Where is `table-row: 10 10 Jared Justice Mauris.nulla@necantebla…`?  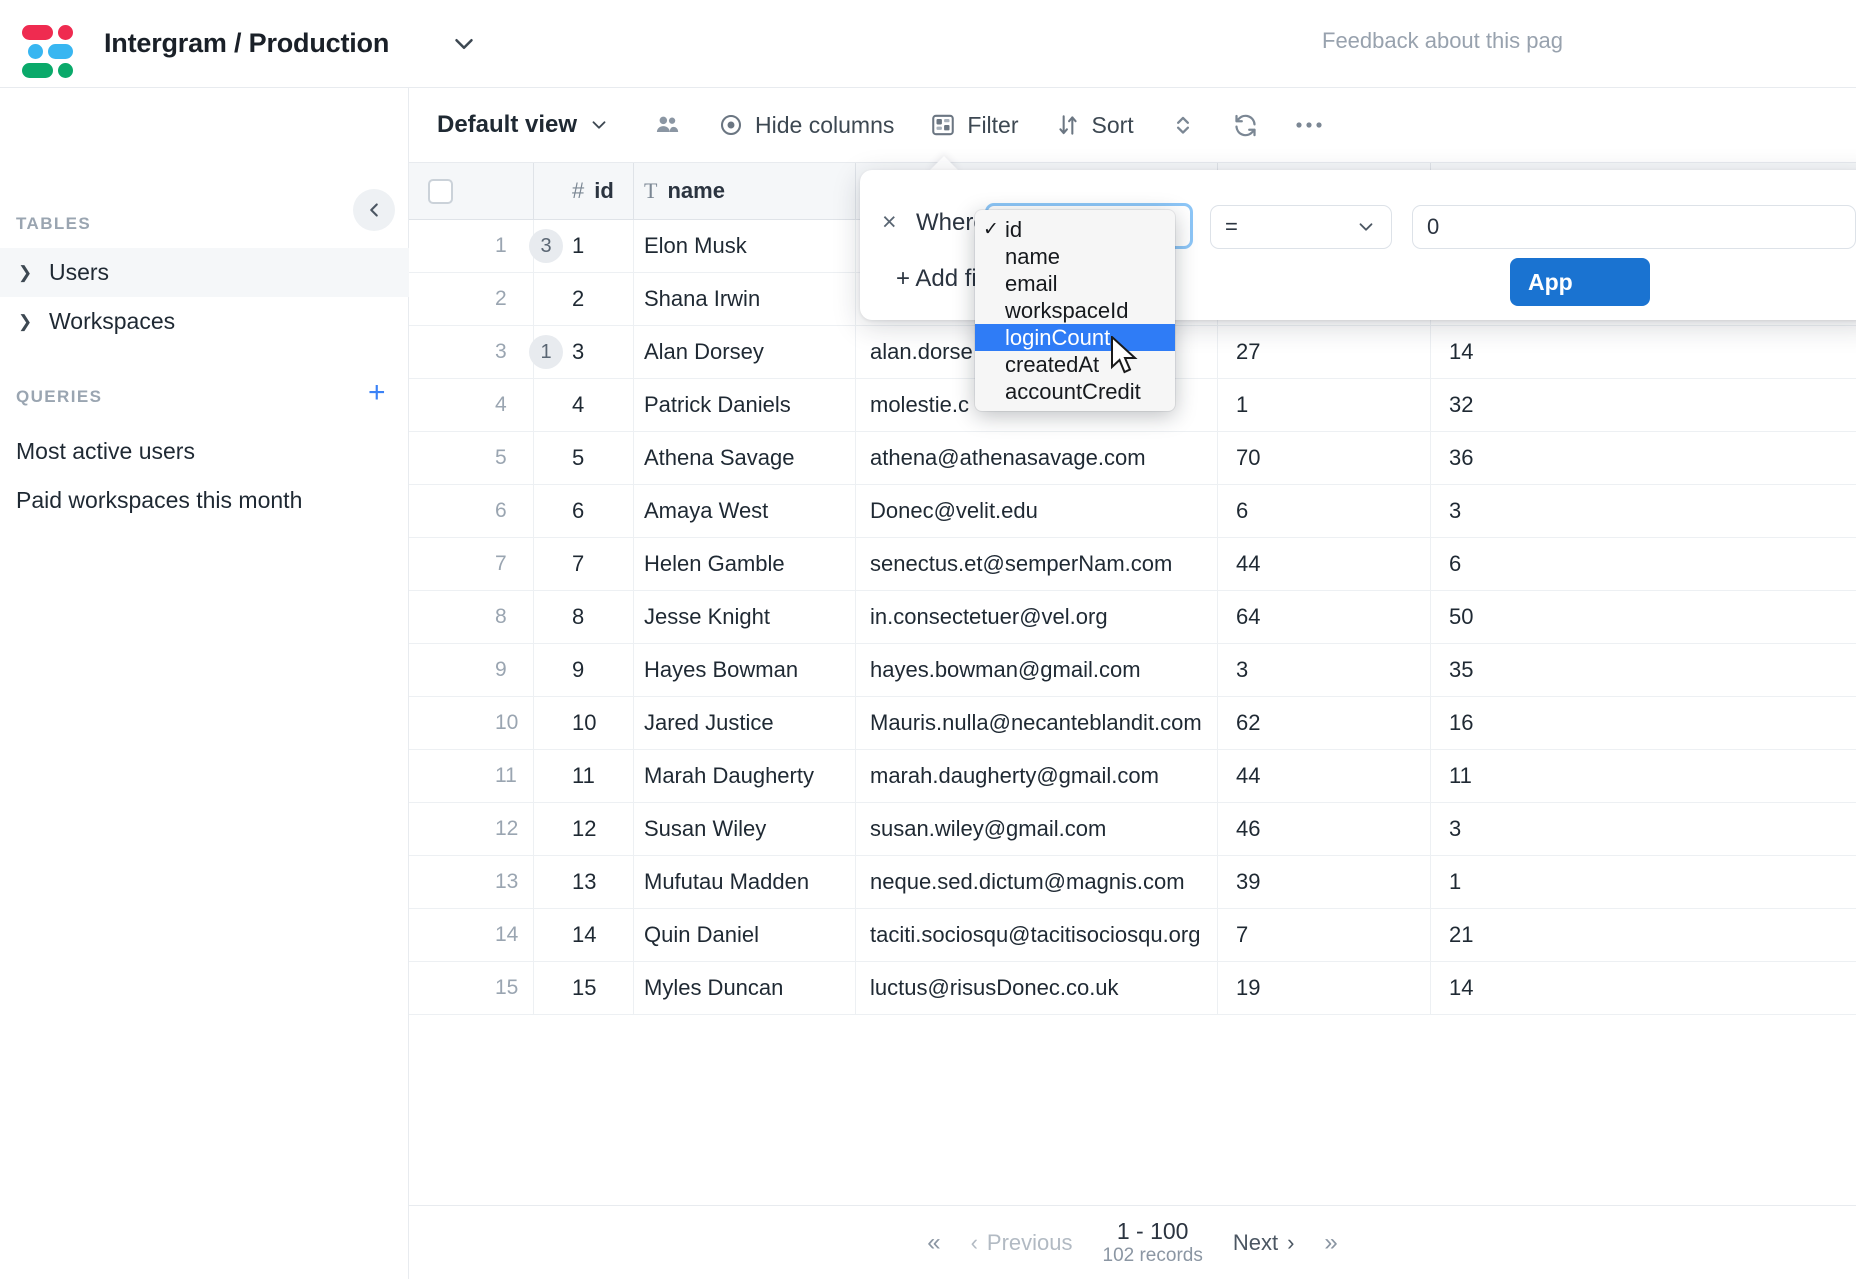 table-row: 10 10 Jared Justice Mauris.nulla@necantebla… is located at coordinates (1132, 723).